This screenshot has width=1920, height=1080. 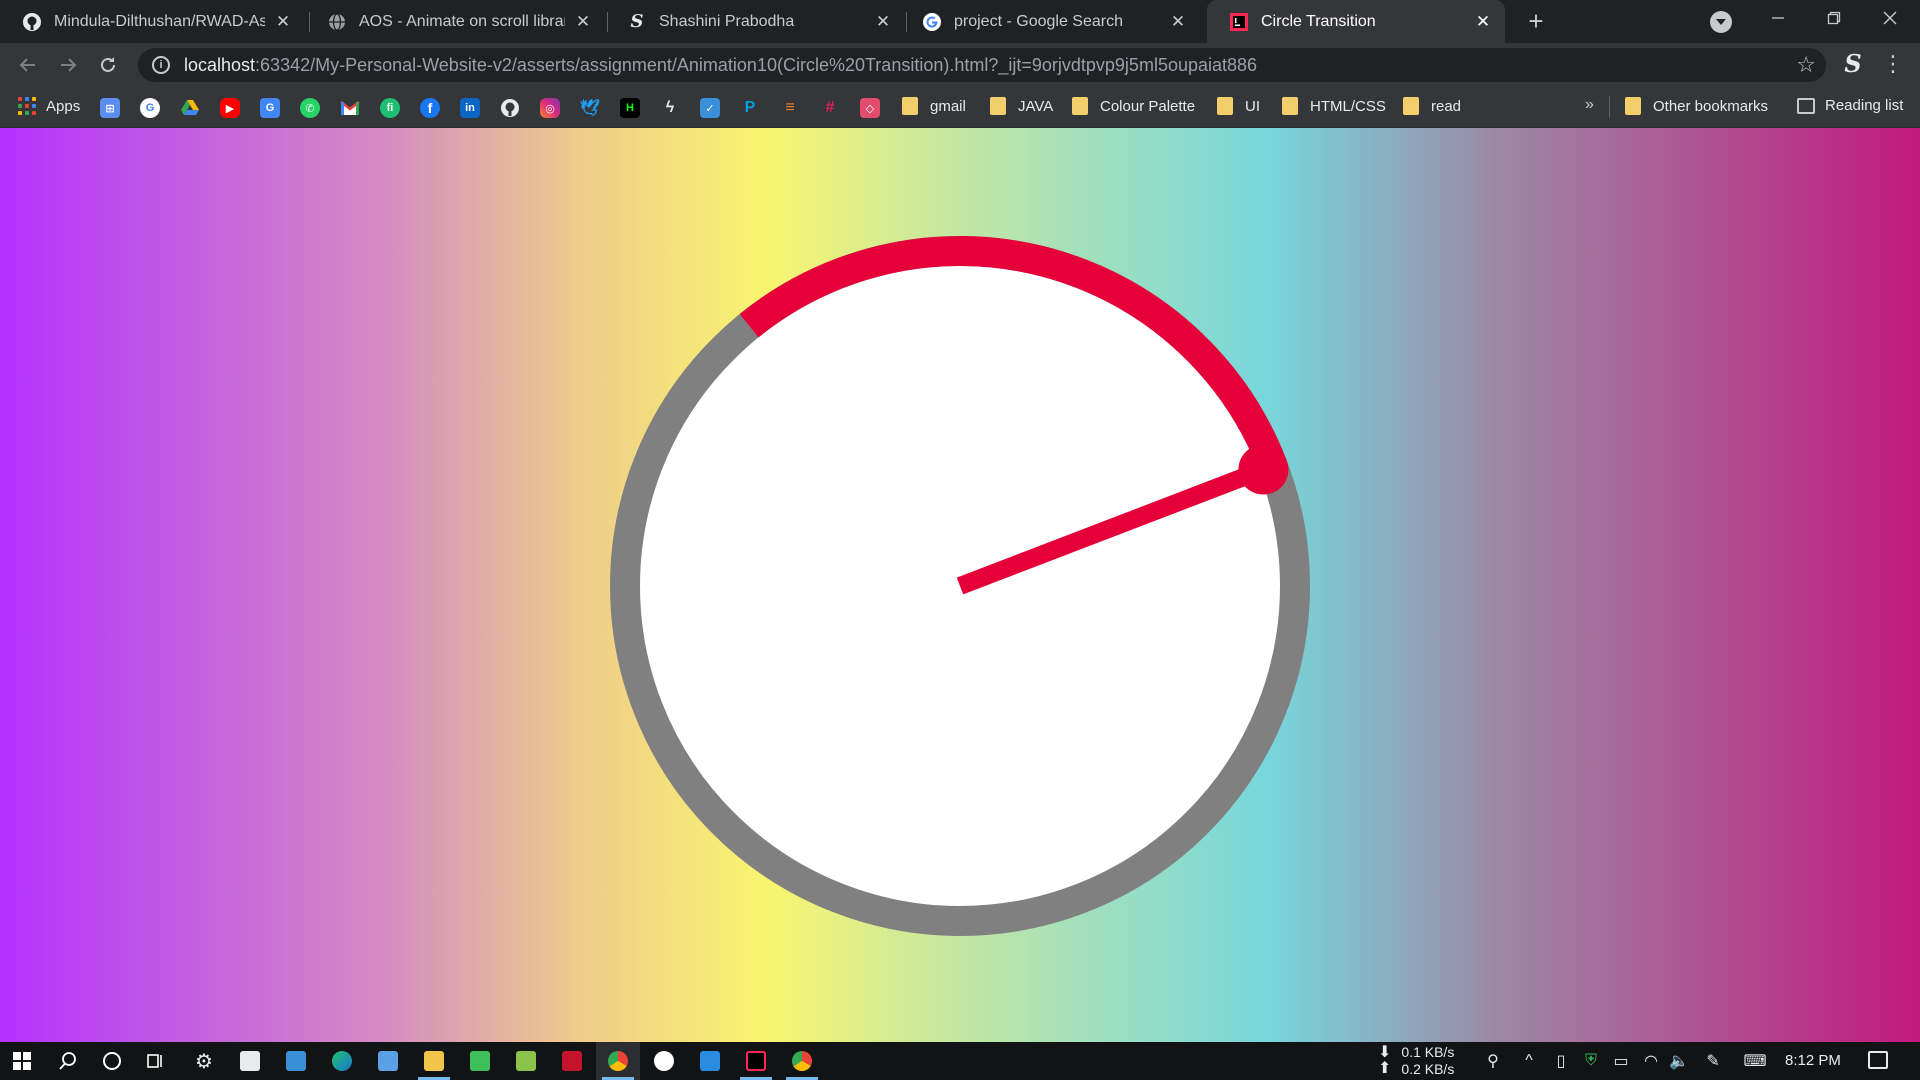 I want to click on folder-gmail: gmail, so click(x=934, y=106).